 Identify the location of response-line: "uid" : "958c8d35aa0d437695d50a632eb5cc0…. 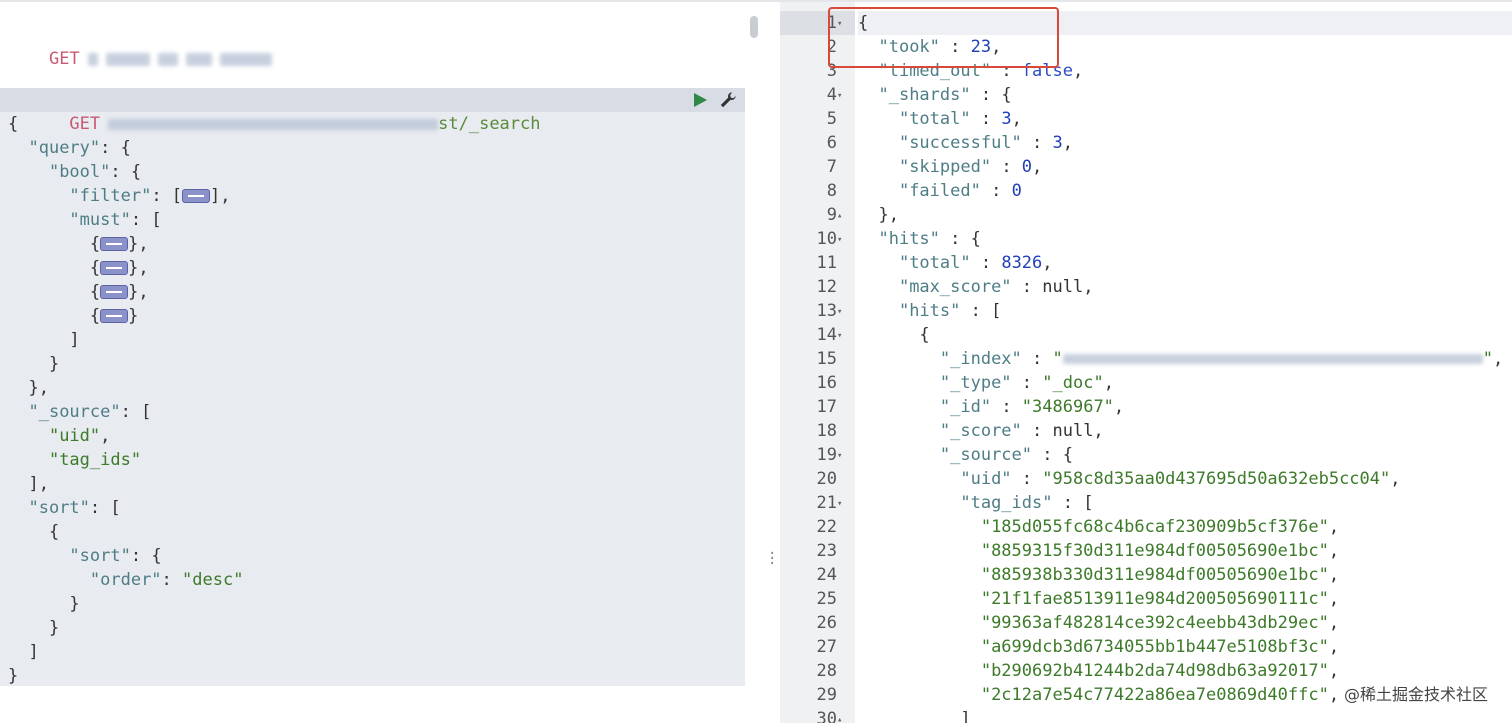
(1129, 479).